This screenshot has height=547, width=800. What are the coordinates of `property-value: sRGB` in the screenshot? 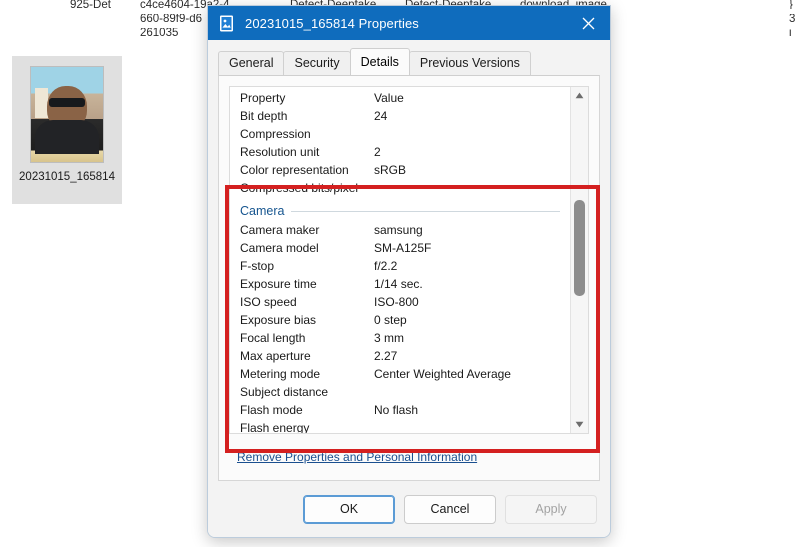 It's located at (390, 170).